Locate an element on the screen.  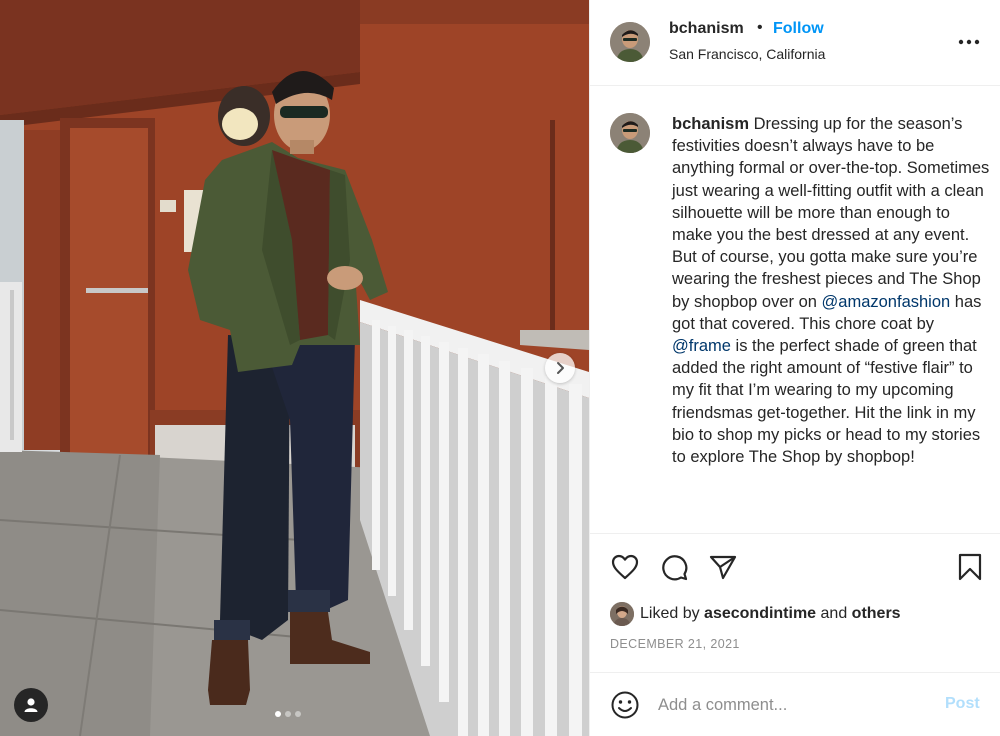
post-username: bchanism is located at coordinates (706, 29).